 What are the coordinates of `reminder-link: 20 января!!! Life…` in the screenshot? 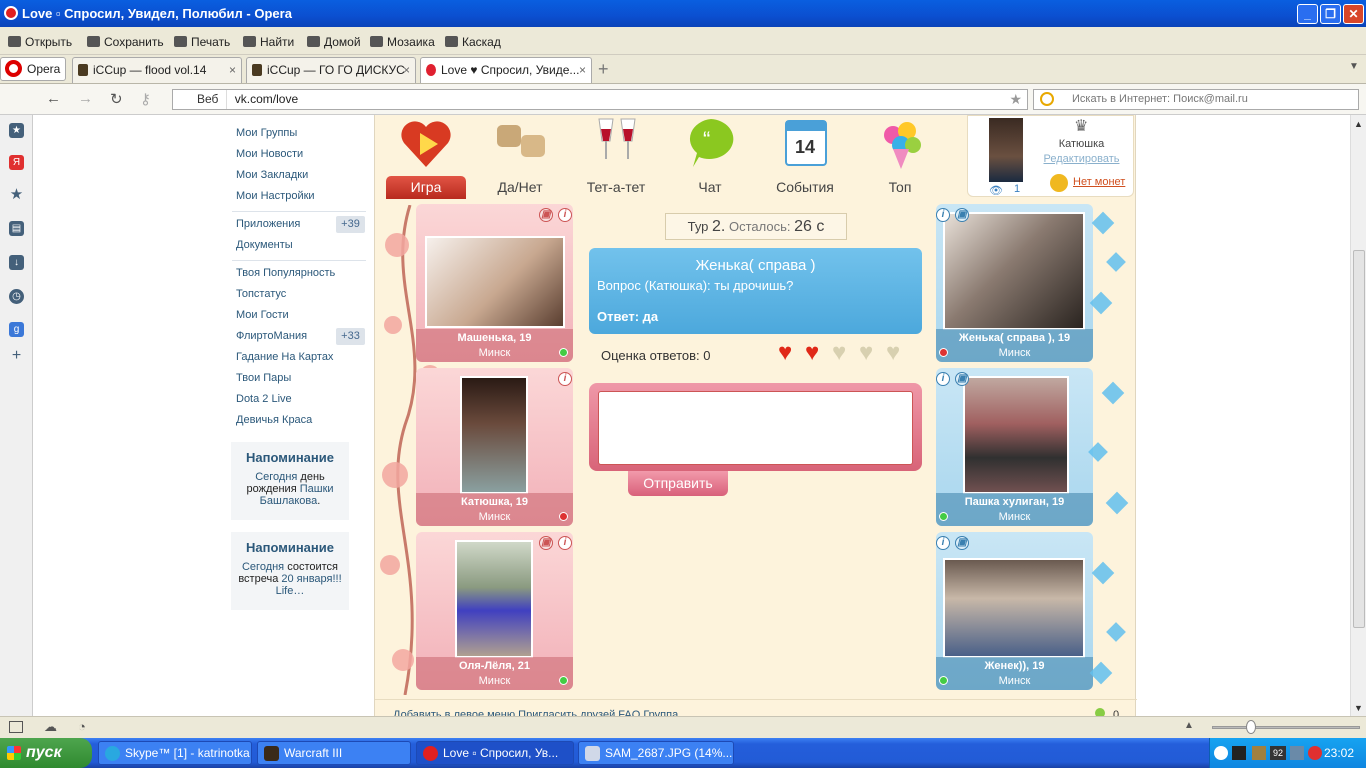 It's located at (309, 585).